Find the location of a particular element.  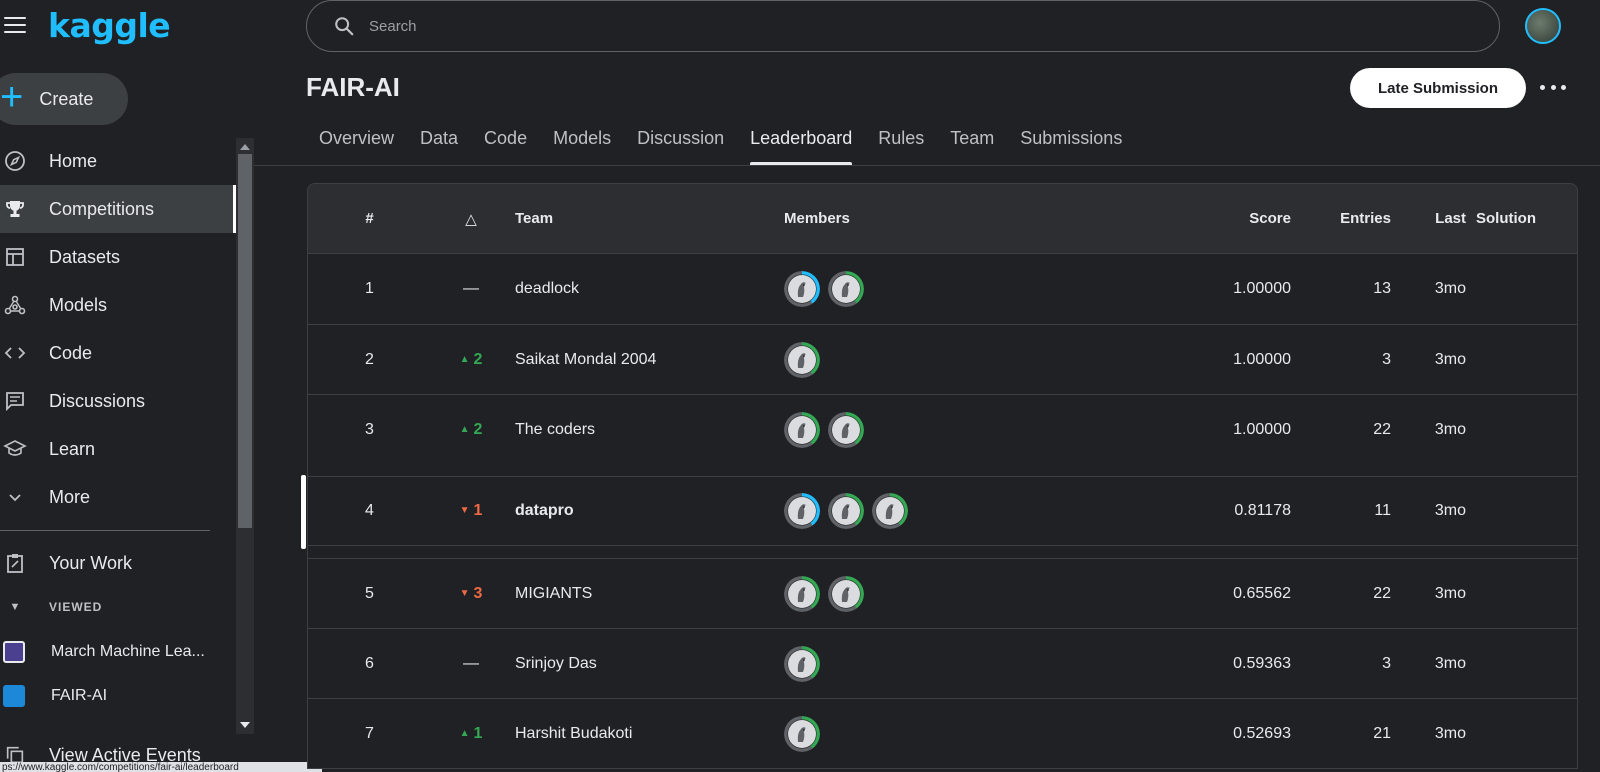

tab-discussion: Discussion is located at coordinates (680, 143).